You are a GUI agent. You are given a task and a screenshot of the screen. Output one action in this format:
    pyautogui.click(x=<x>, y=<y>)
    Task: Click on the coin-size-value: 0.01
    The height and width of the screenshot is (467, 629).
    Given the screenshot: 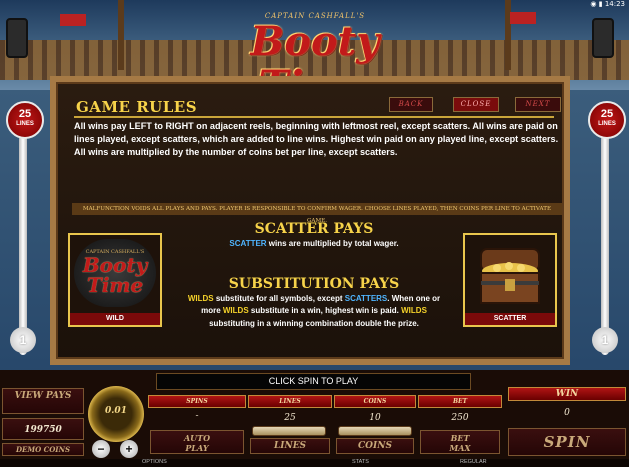 What is the action you would take?
    pyautogui.click(x=116, y=411)
    